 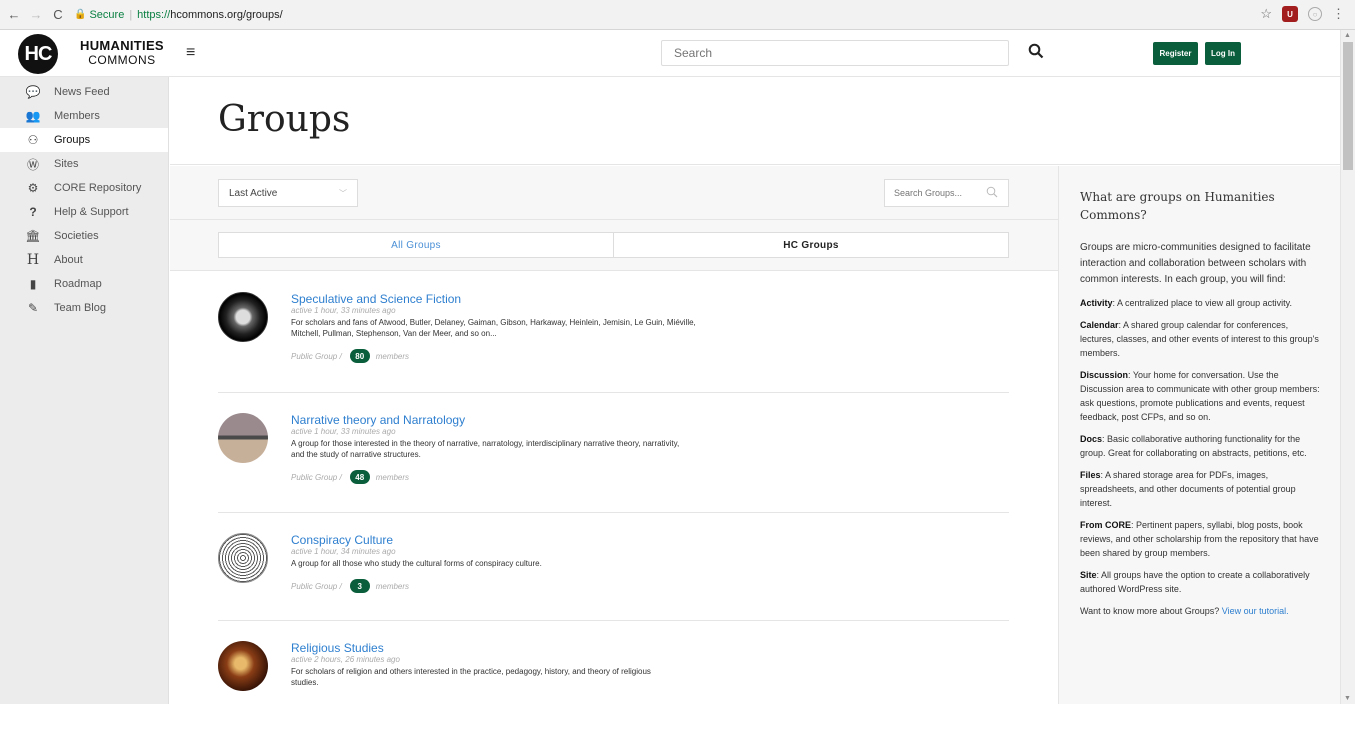 What do you see at coordinates (122, 53) in the screenshot?
I see `site-logo-text: HUMANITIES COMMONS` at bounding box center [122, 53].